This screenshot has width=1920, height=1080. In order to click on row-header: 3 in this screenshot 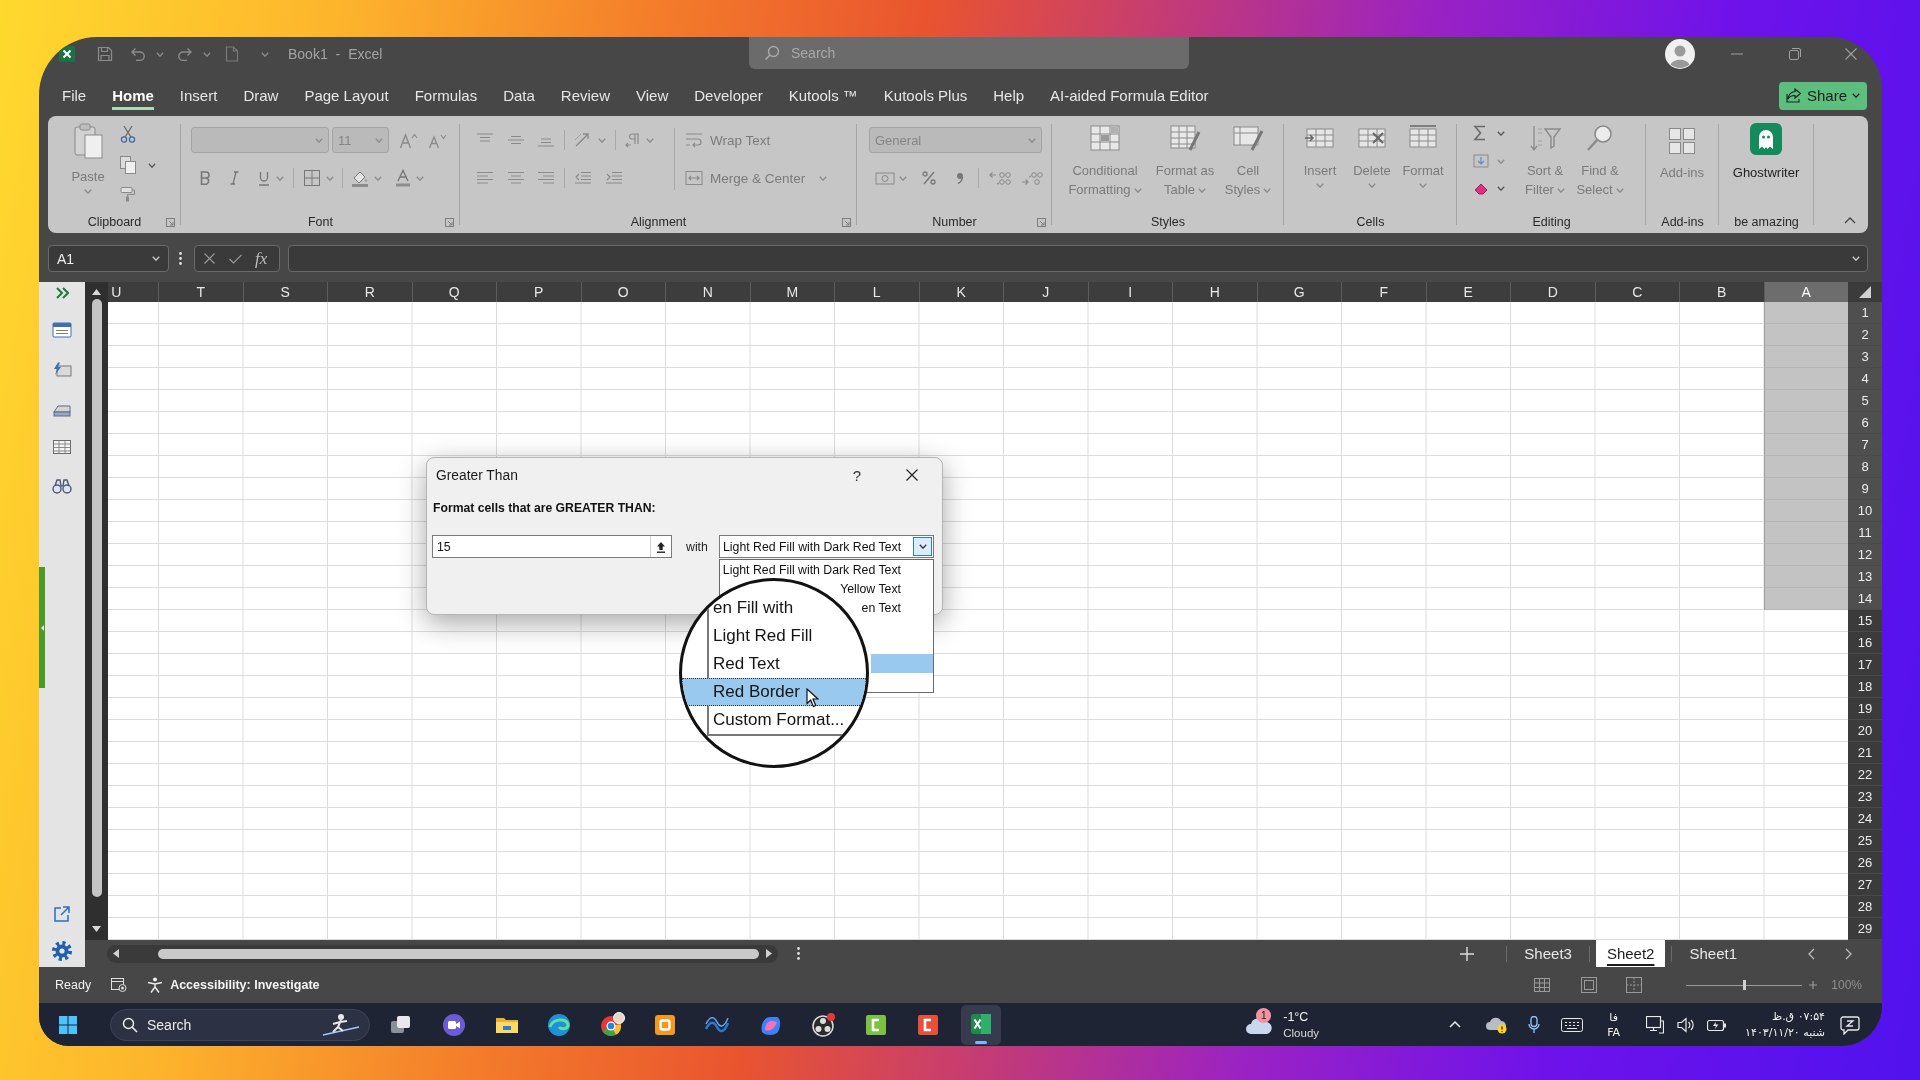, I will do `click(1865, 357)`.